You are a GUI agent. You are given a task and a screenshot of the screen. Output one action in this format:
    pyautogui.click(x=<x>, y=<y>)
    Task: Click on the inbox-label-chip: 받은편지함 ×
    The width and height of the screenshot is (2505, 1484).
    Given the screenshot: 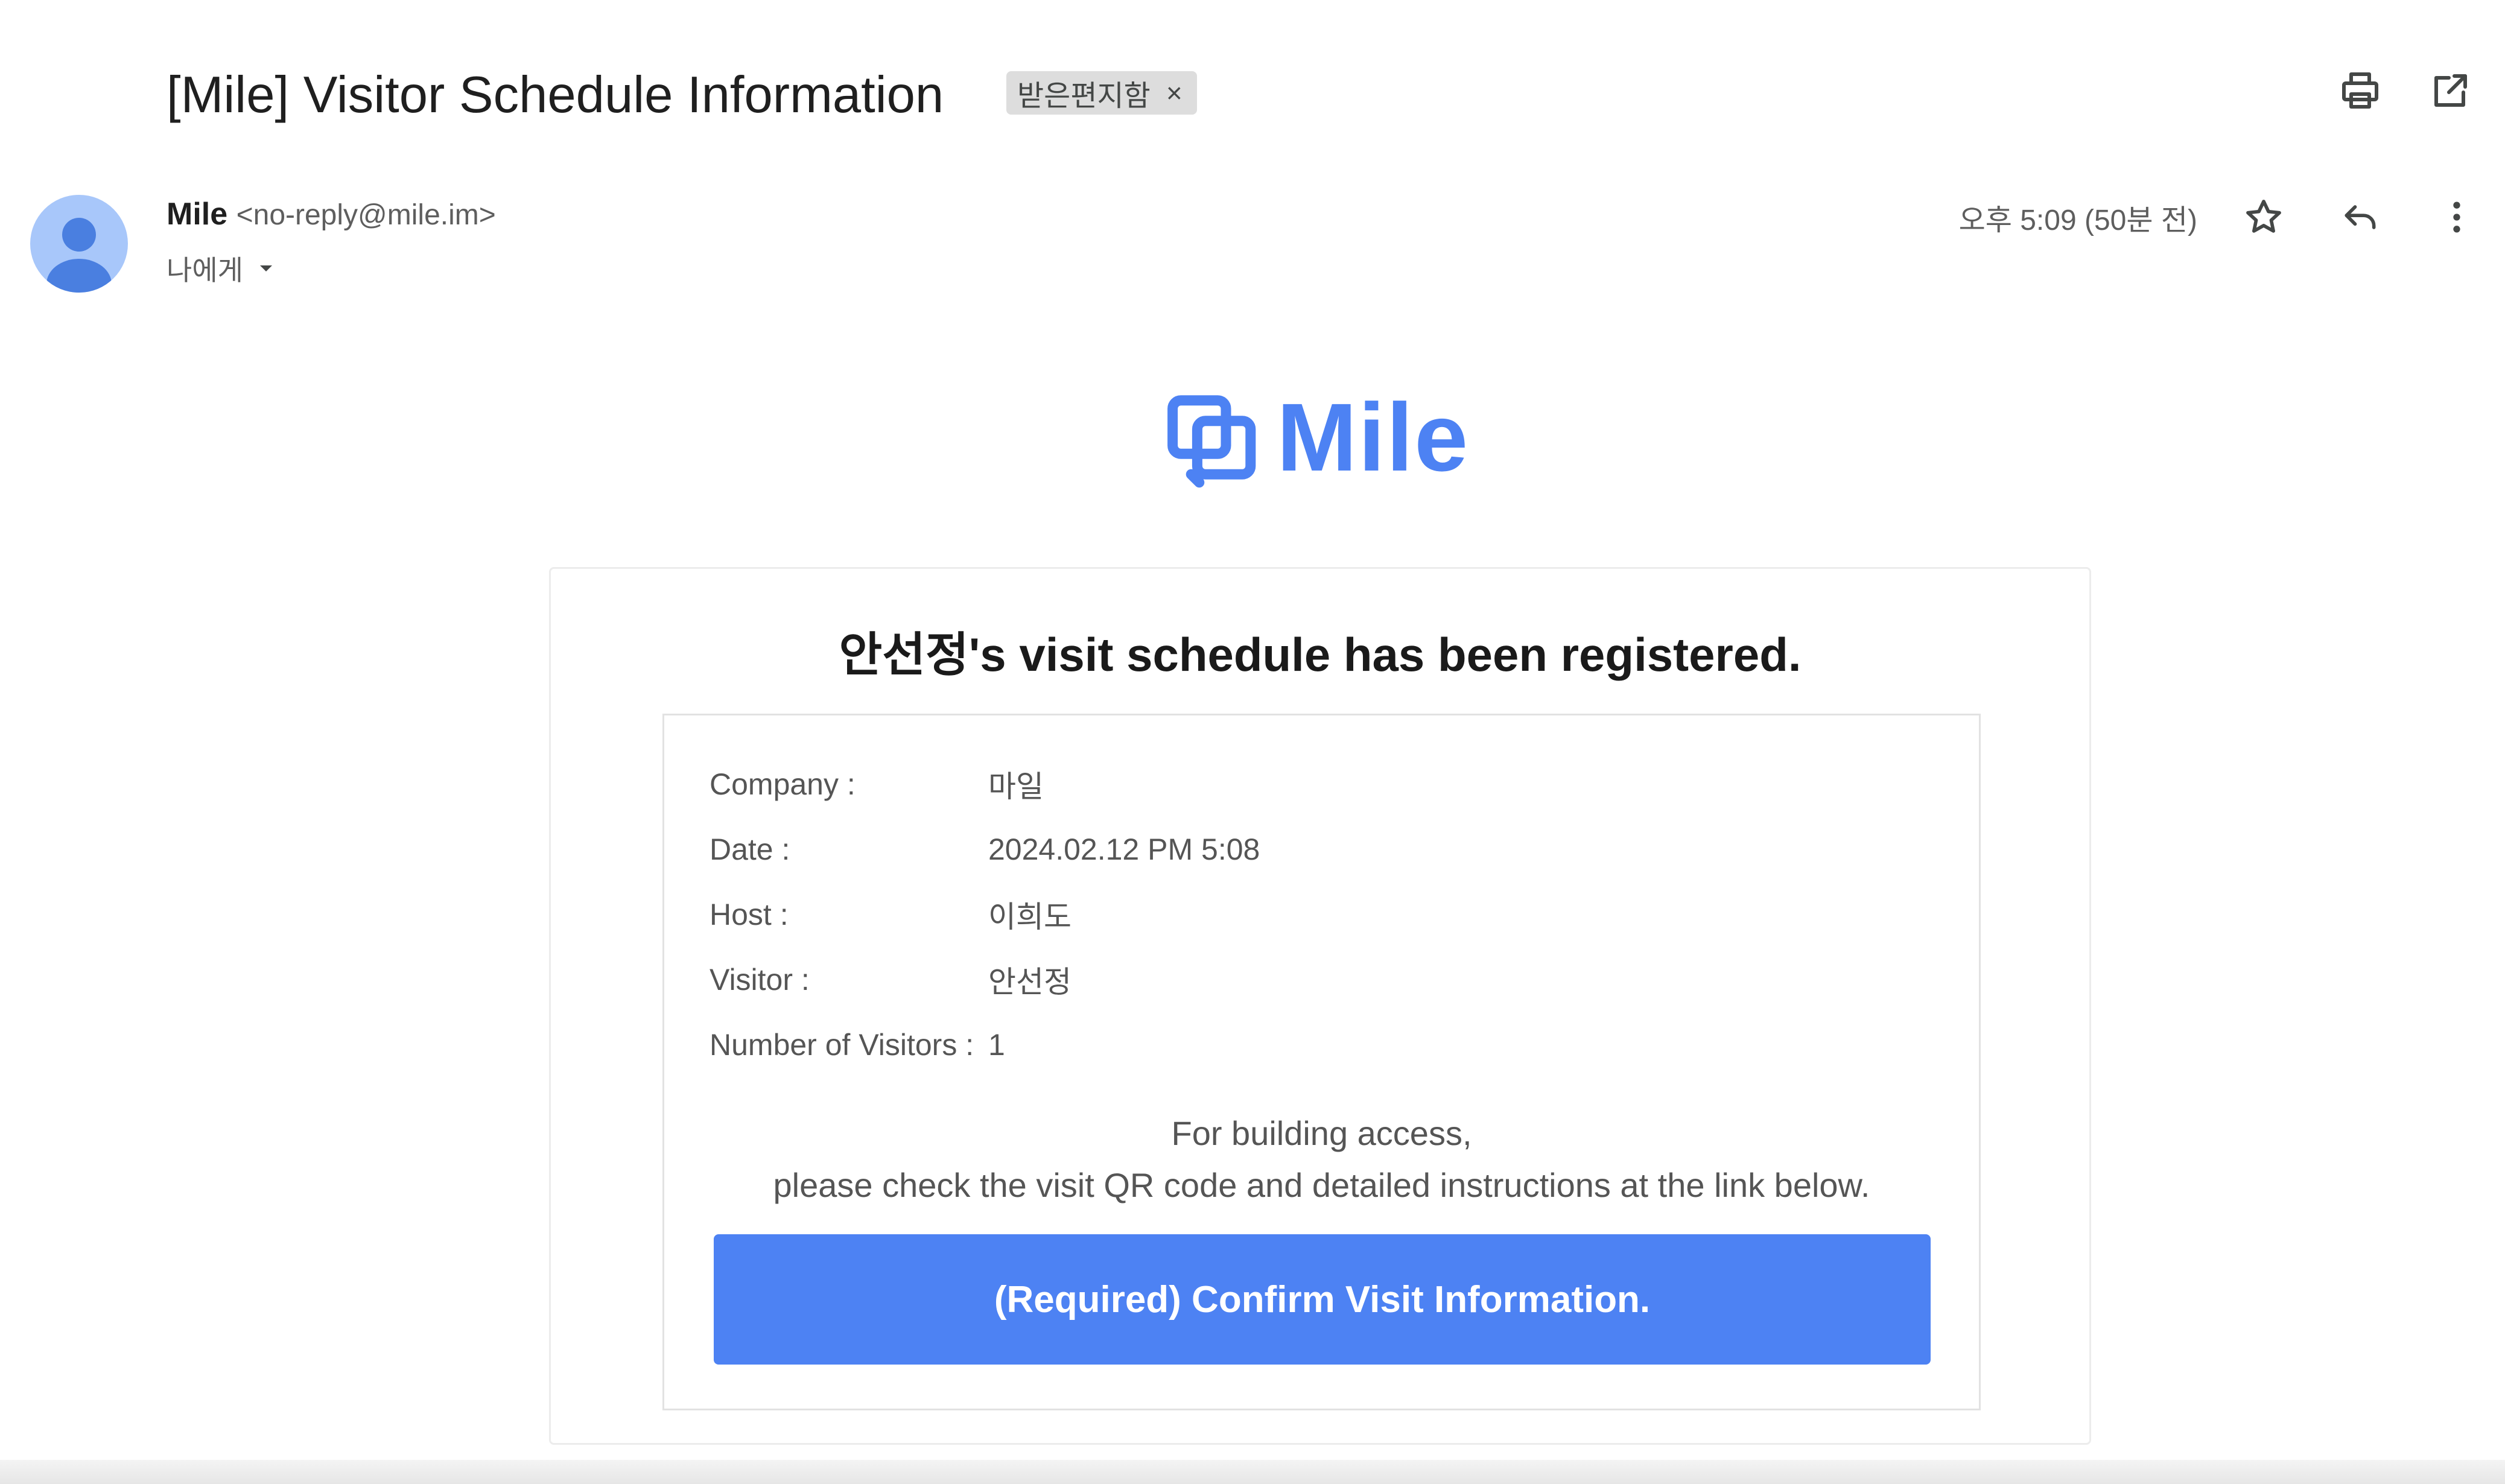 What is the action you would take?
    pyautogui.click(x=1101, y=93)
    